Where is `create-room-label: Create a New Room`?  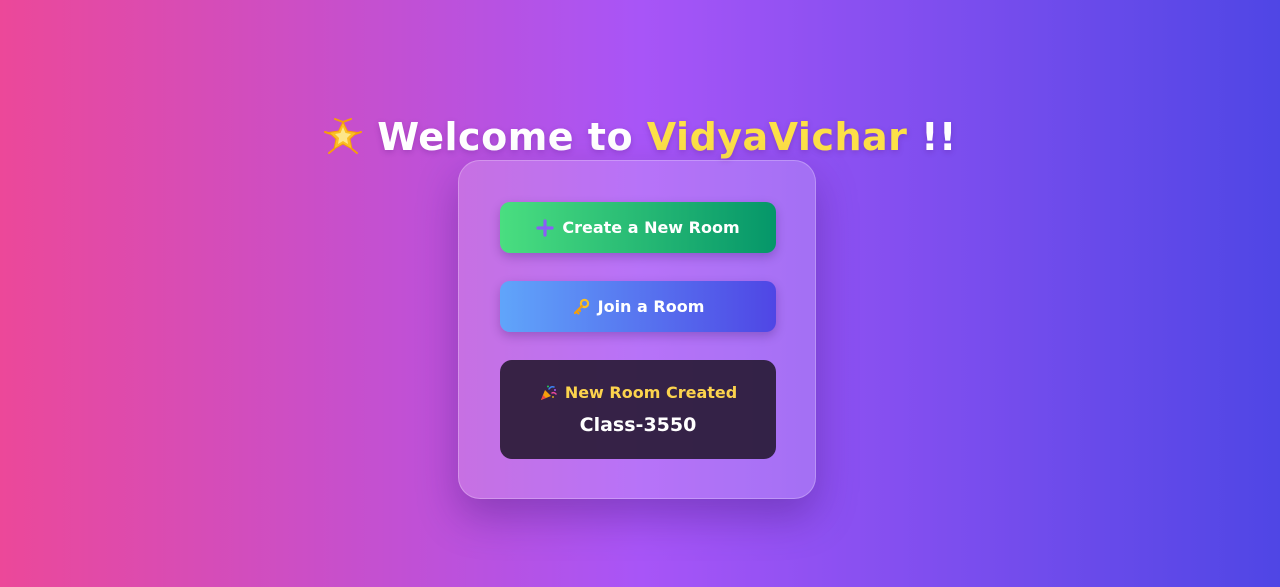 create-room-label: Create a New Room is located at coordinates (651, 227).